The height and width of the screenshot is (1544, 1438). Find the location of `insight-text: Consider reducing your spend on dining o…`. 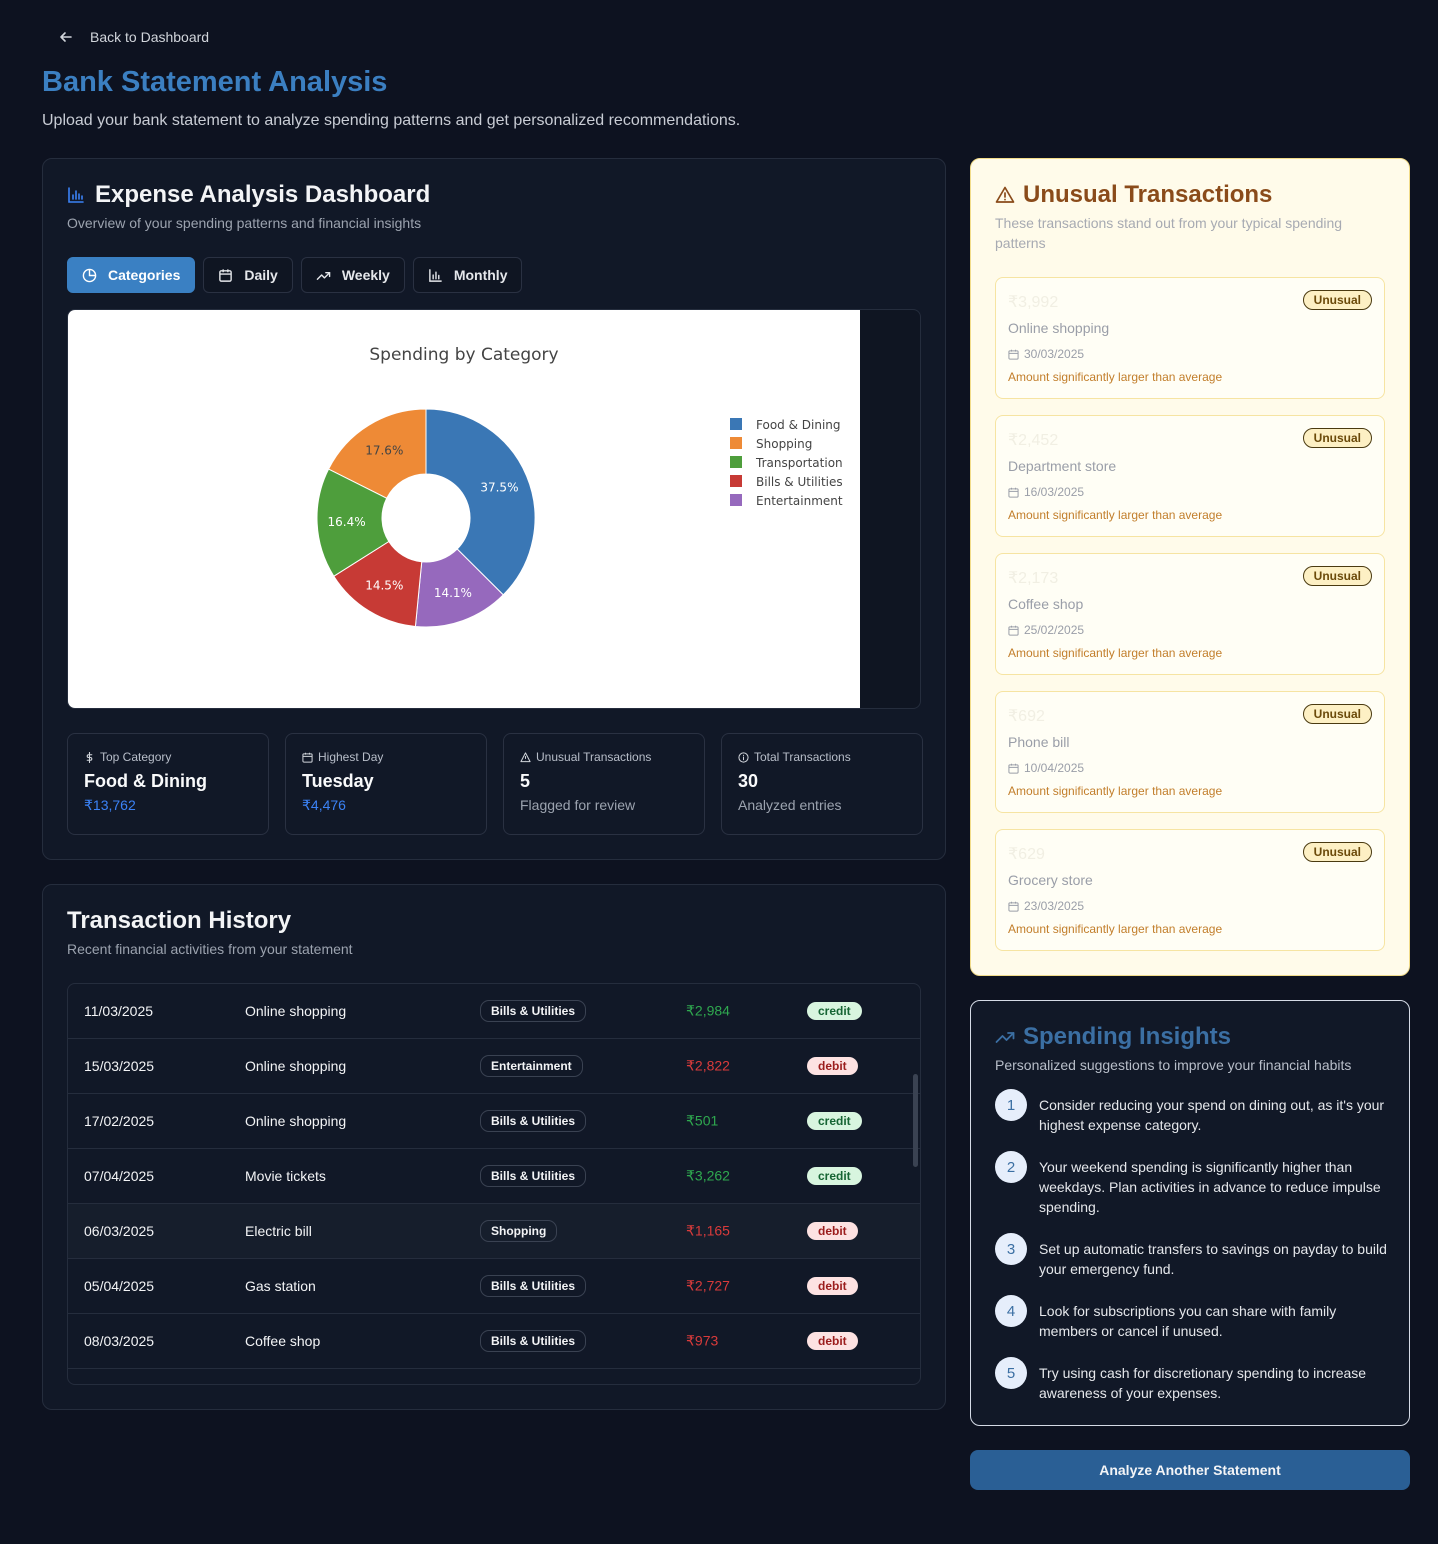

insight-text: Consider reducing your spend on dining o… is located at coordinates (1212, 1115).